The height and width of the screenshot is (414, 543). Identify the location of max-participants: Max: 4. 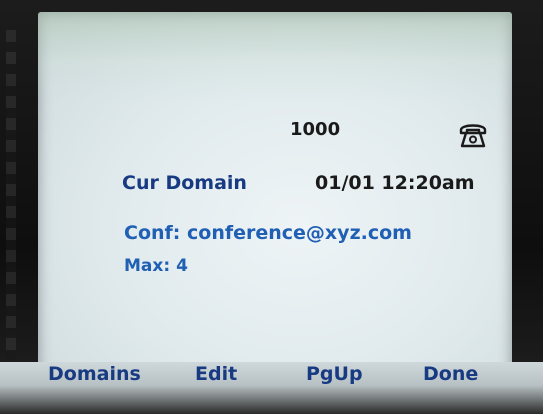
(156, 266).